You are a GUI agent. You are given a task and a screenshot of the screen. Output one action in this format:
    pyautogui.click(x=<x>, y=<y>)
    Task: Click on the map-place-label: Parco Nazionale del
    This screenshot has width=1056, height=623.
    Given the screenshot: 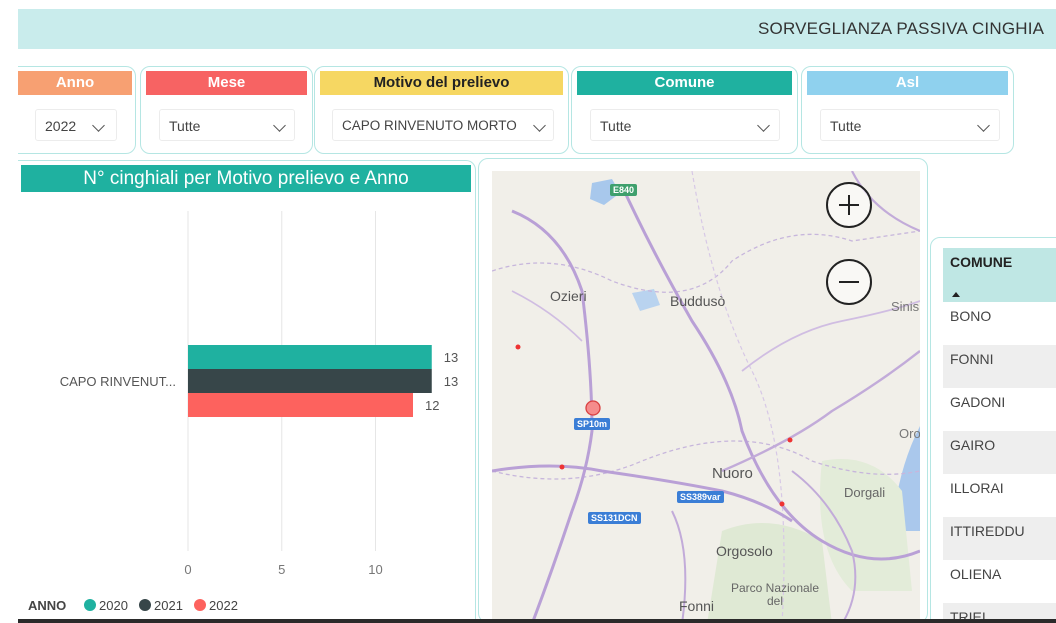 What is the action you would take?
    pyautogui.click(x=775, y=594)
    